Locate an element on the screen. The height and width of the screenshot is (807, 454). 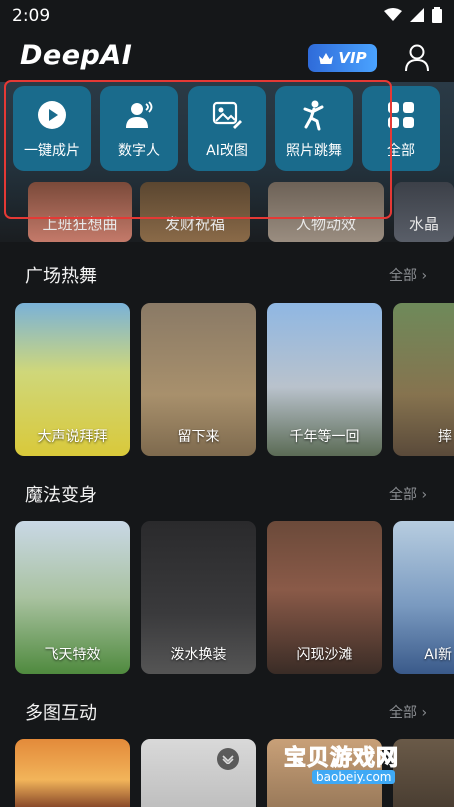
card-label: 闪现沙滩 is located at coordinates (324, 655).